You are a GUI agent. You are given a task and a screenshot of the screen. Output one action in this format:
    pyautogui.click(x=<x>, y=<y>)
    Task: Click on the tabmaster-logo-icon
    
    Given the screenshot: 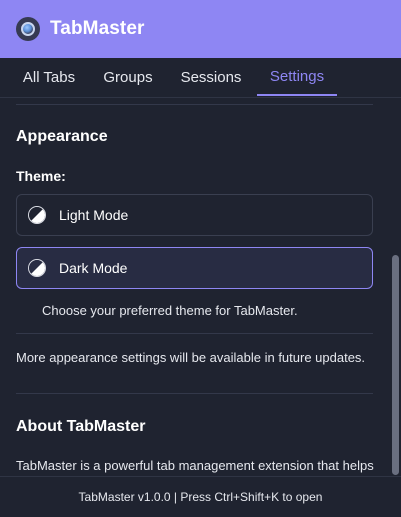 What is the action you would take?
    pyautogui.click(x=28, y=29)
    